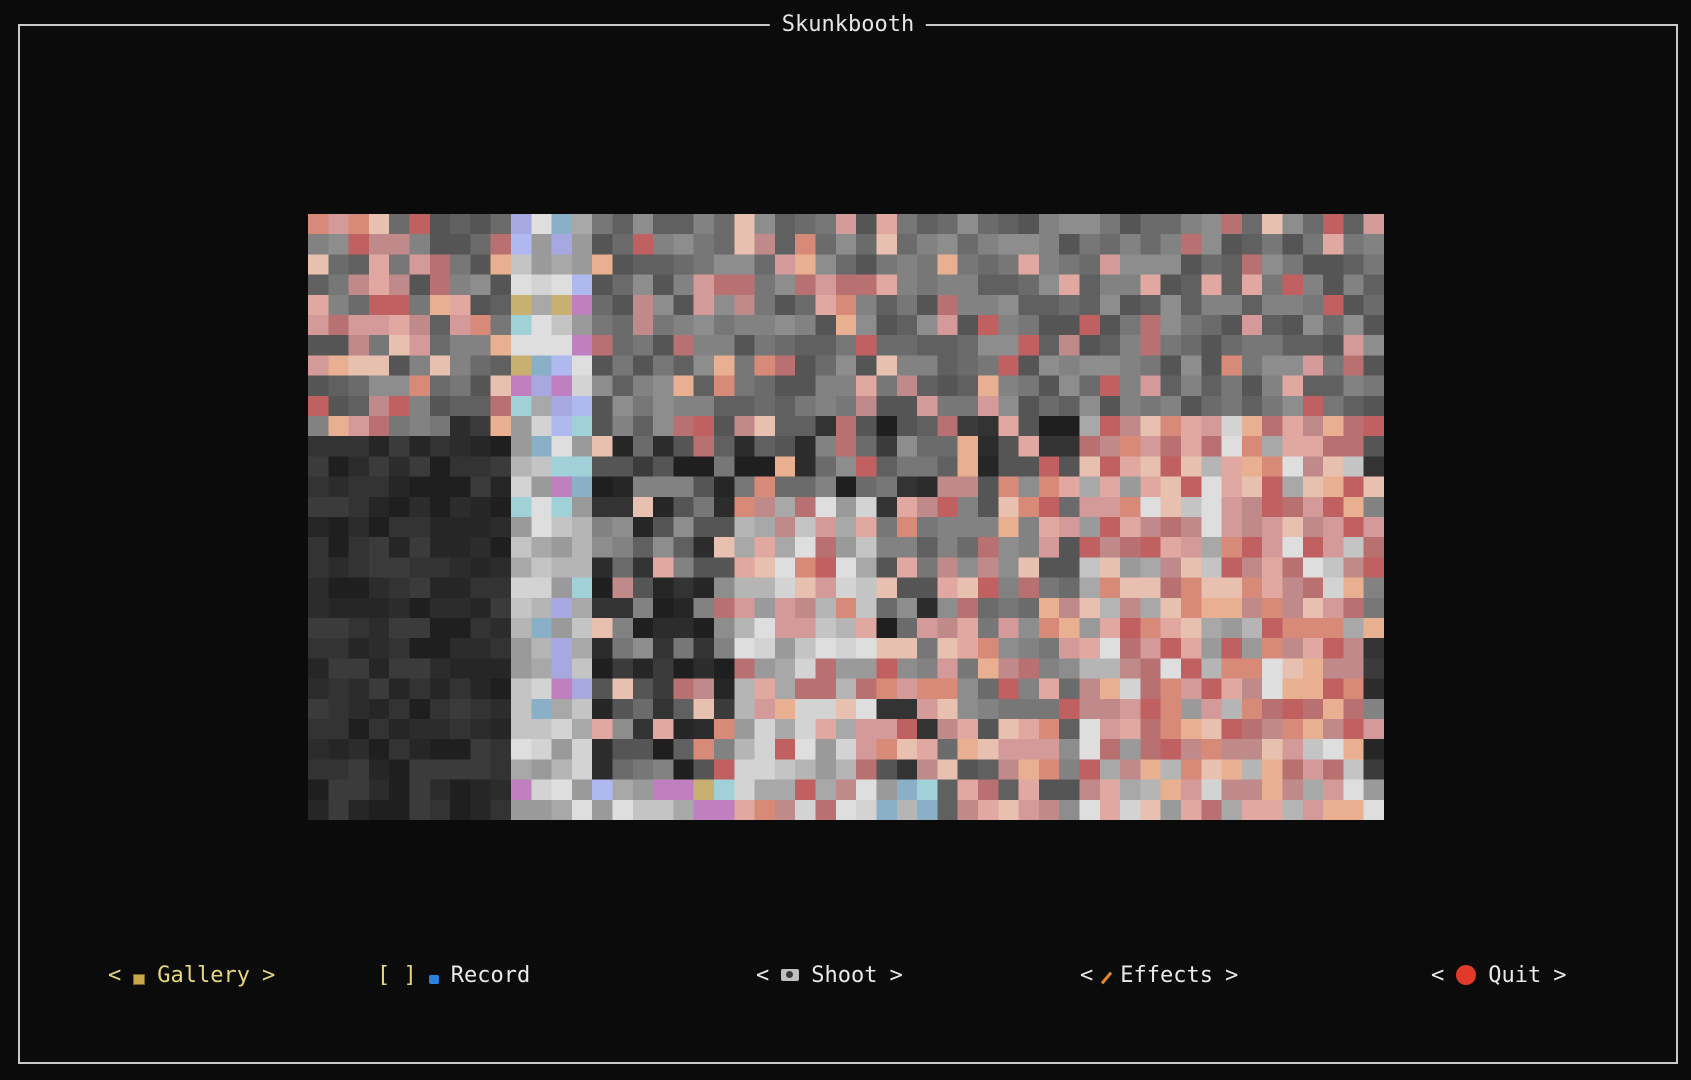 The image size is (1691, 1080). Describe the element at coordinates (1515, 975) in the screenshot. I see `quit-label: Quit` at that location.